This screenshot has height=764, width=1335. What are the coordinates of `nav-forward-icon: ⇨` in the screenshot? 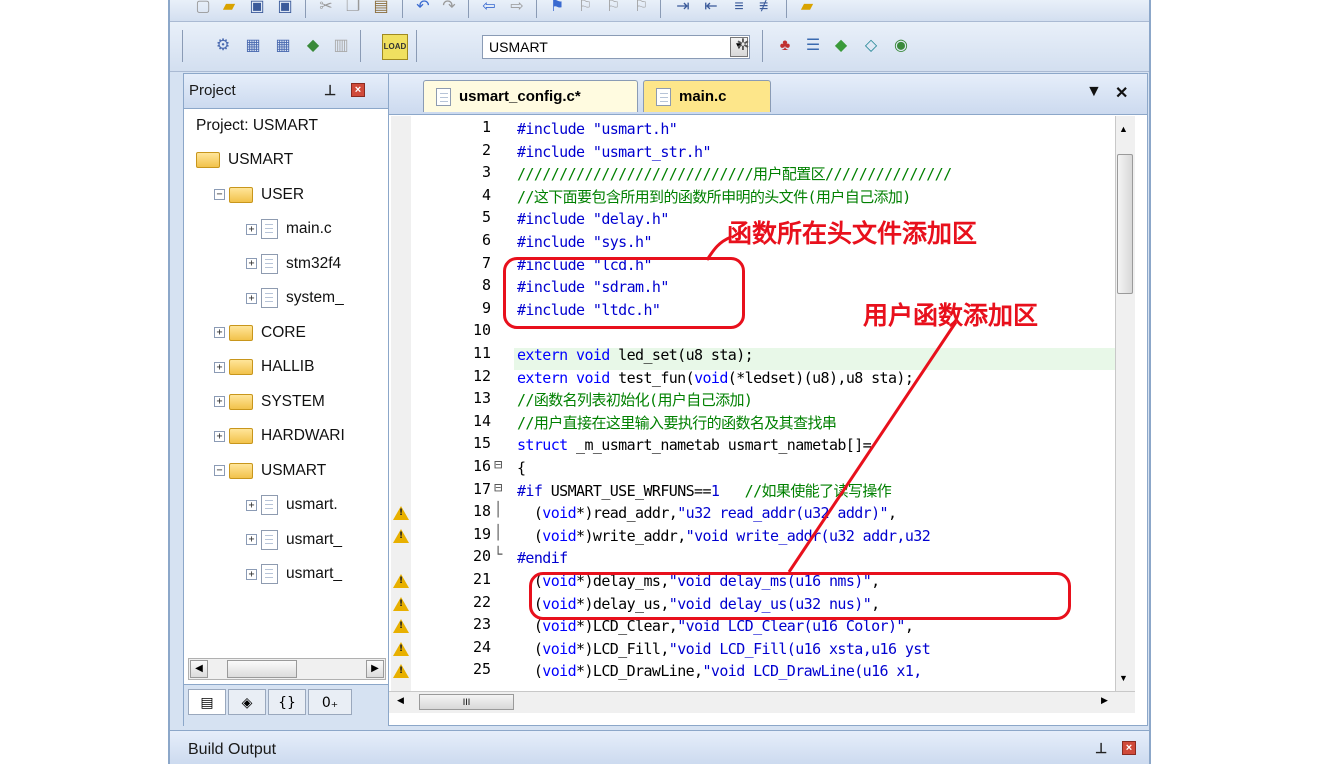 It's located at (517, 9).